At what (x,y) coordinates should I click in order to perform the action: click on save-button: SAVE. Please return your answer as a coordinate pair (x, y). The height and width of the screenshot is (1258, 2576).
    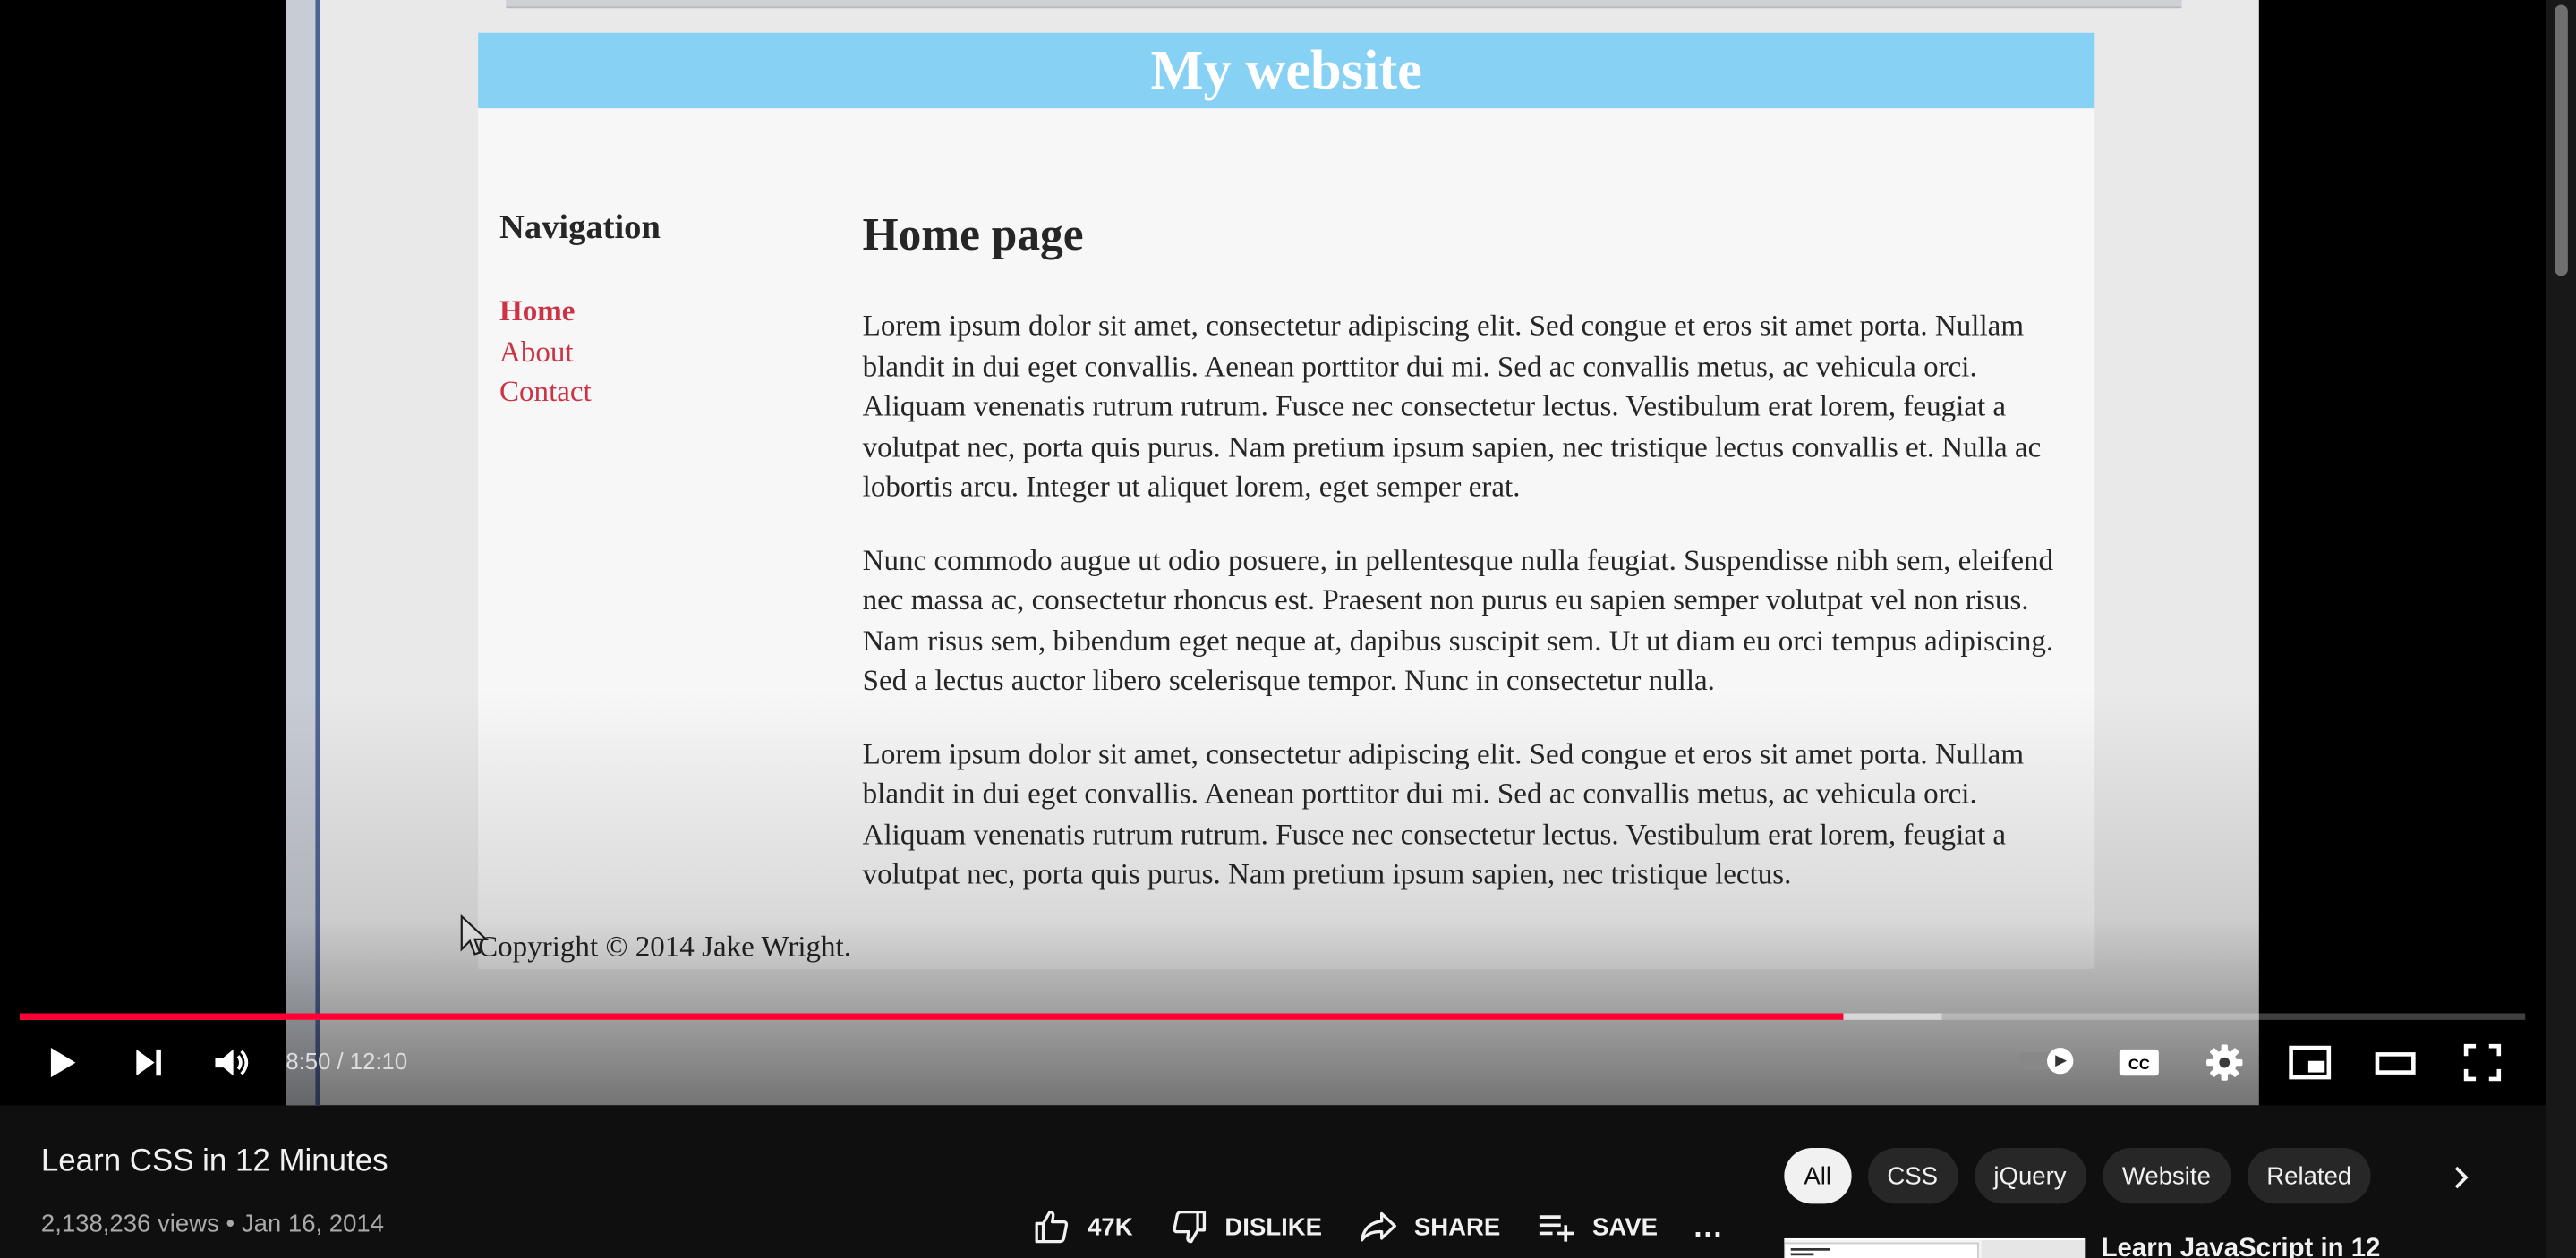
    Looking at the image, I should click on (1597, 1226).